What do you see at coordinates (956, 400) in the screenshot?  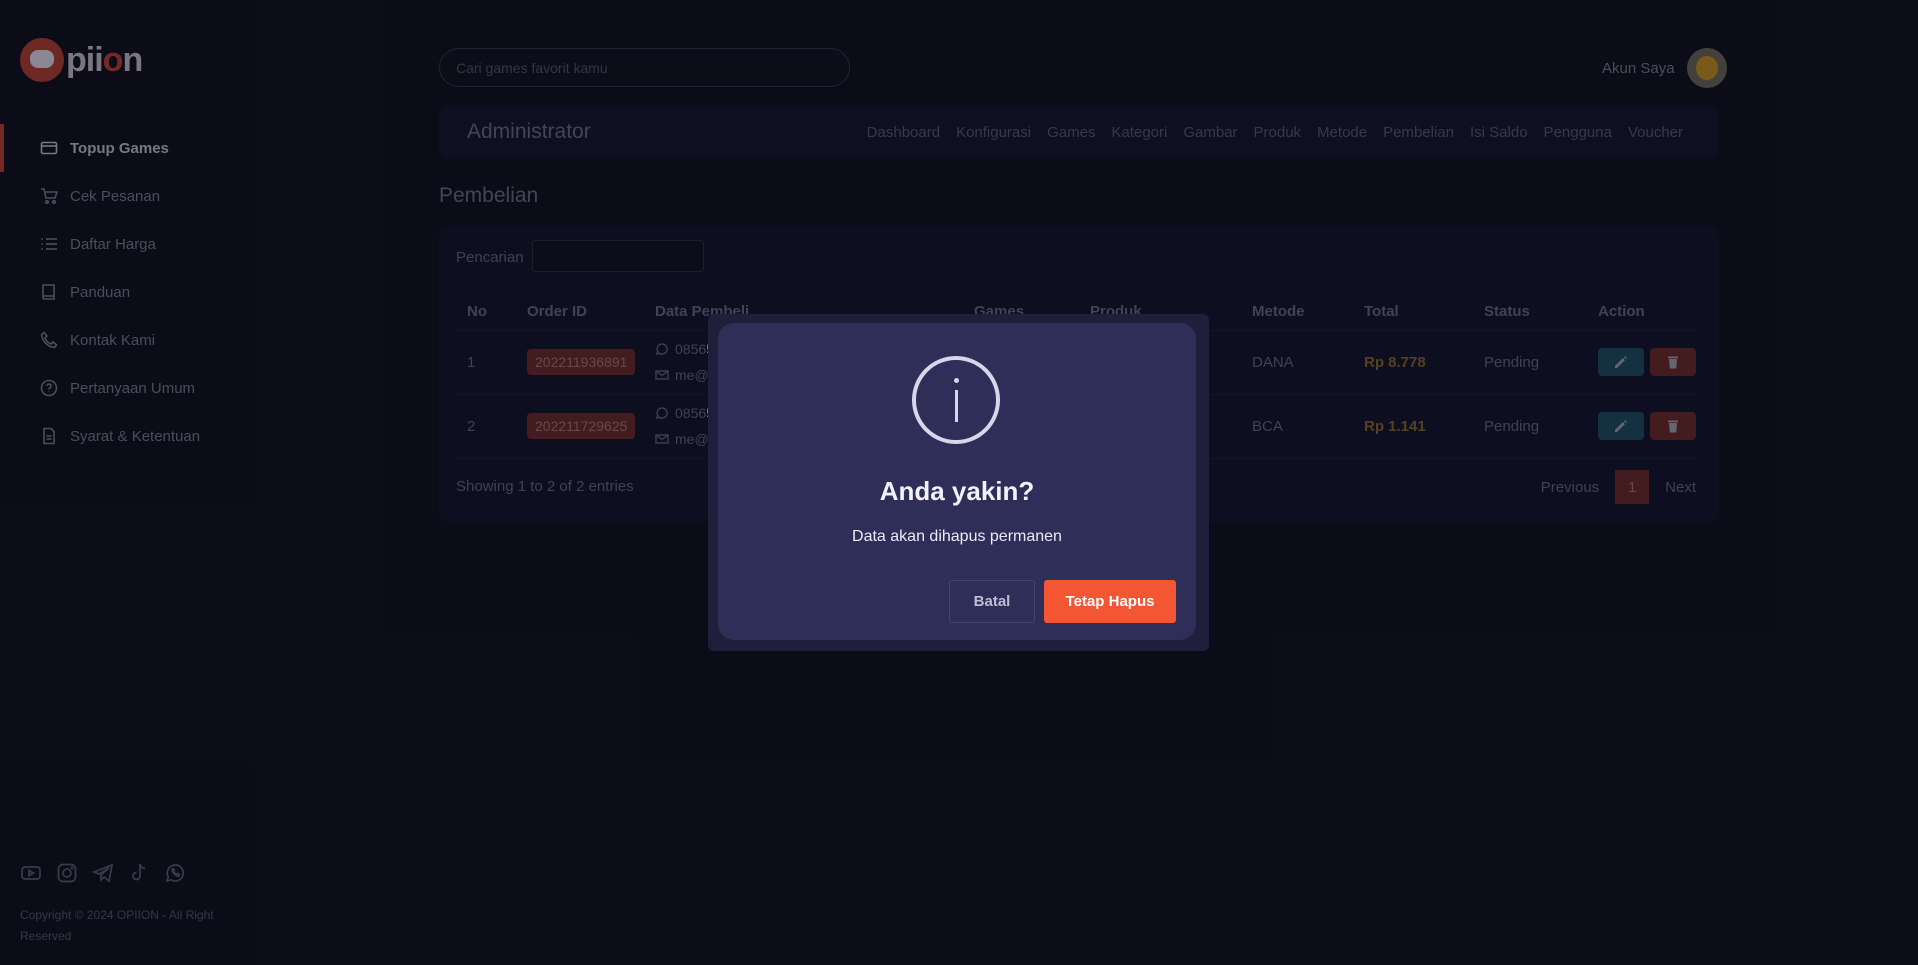 I see `info-icon` at bounding box center [956, 400].